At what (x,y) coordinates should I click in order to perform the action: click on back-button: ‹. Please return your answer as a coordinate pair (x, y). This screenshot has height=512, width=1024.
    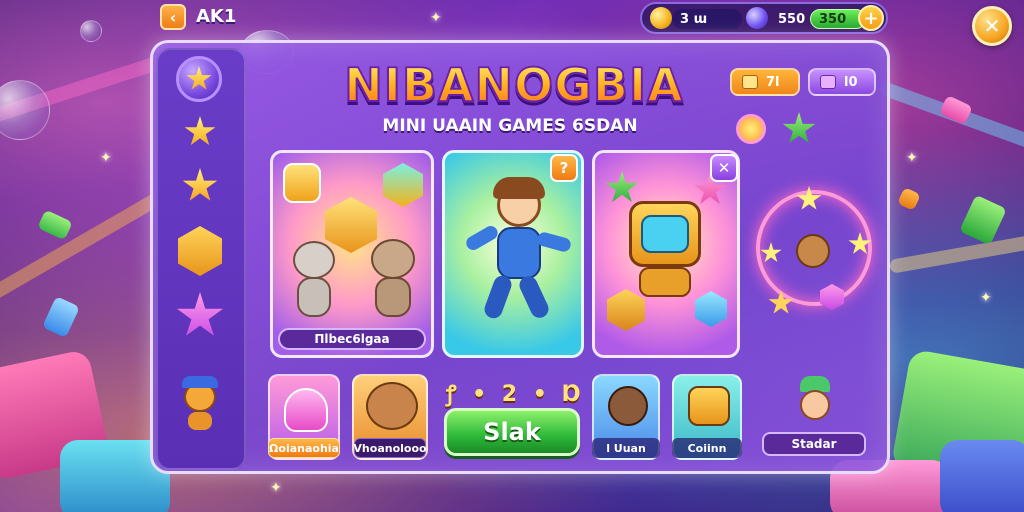
    Looking at the image, I should click on (173, 17).